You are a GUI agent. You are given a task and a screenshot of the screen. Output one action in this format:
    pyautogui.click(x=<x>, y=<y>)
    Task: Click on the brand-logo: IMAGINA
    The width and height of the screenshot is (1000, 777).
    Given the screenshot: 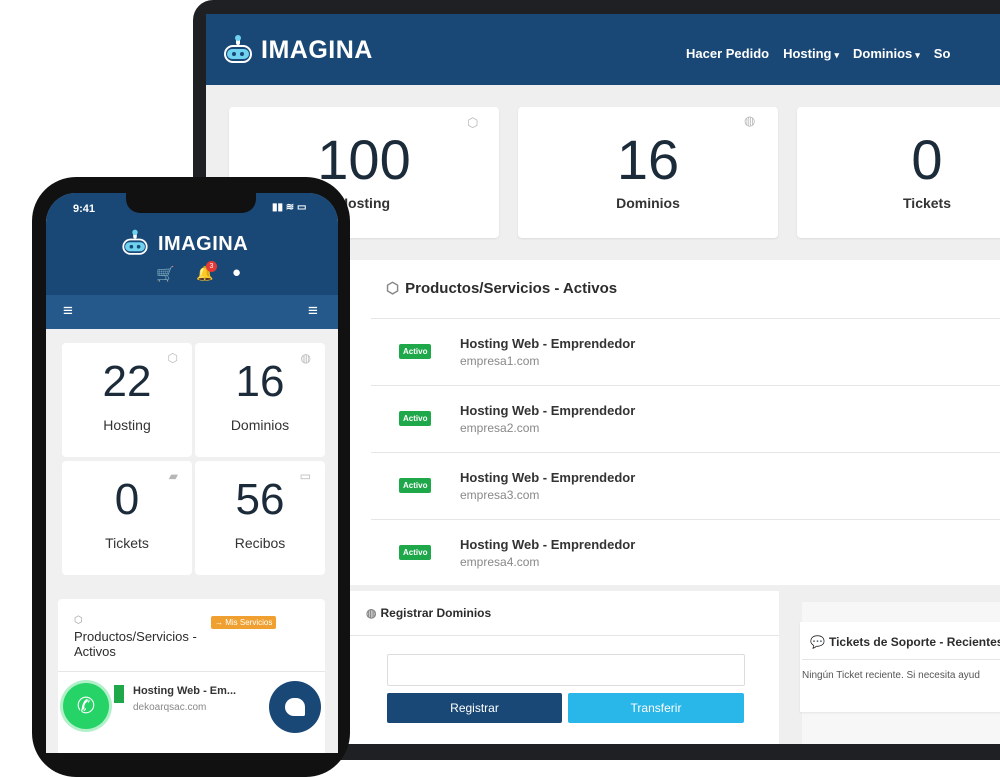 What is the action you would take?
    pyautogui.click(x=297, y=49)
    